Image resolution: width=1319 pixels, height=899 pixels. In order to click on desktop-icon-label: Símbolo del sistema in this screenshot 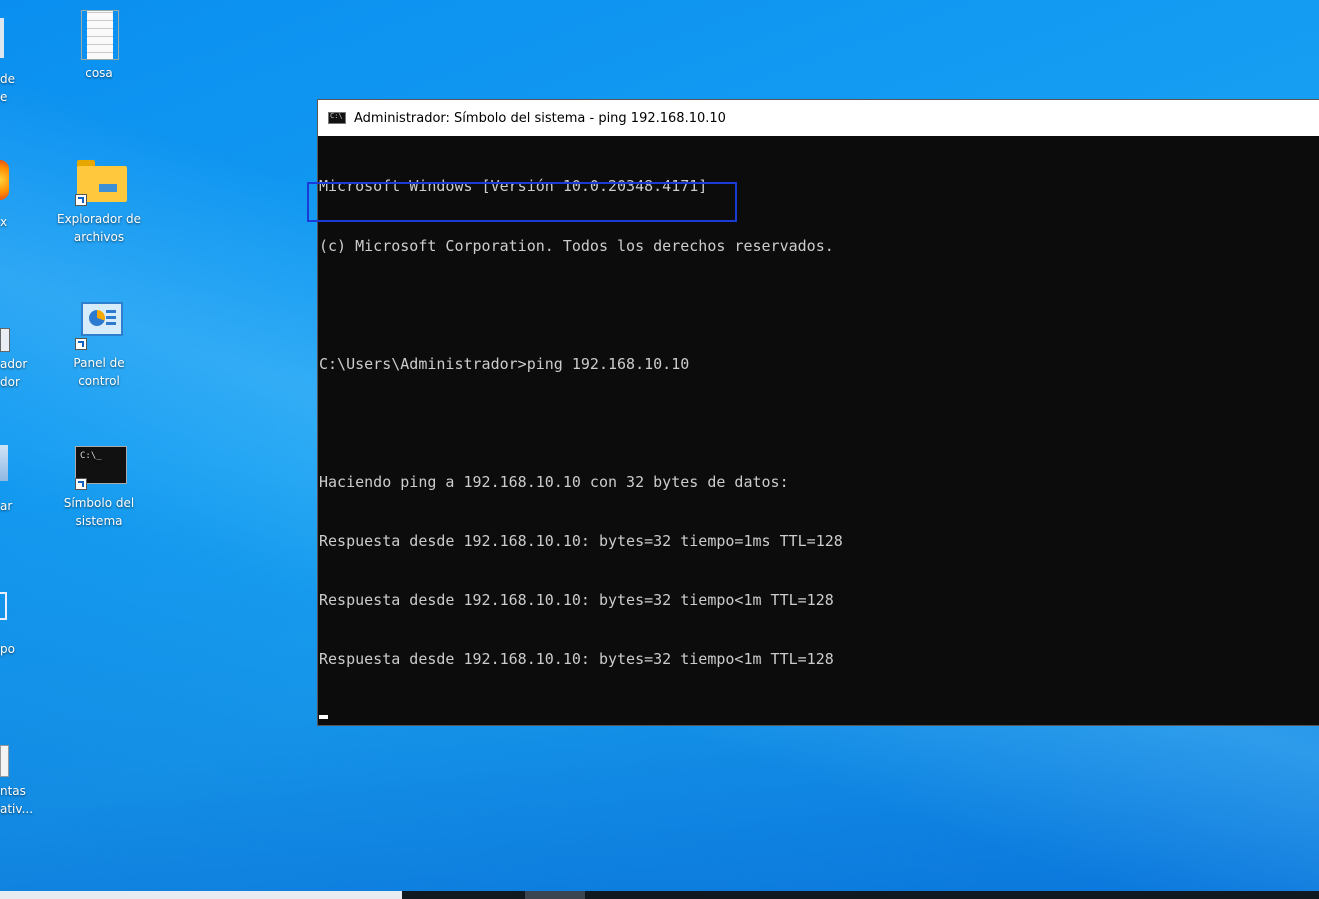, I will do `click(99, 512)`.